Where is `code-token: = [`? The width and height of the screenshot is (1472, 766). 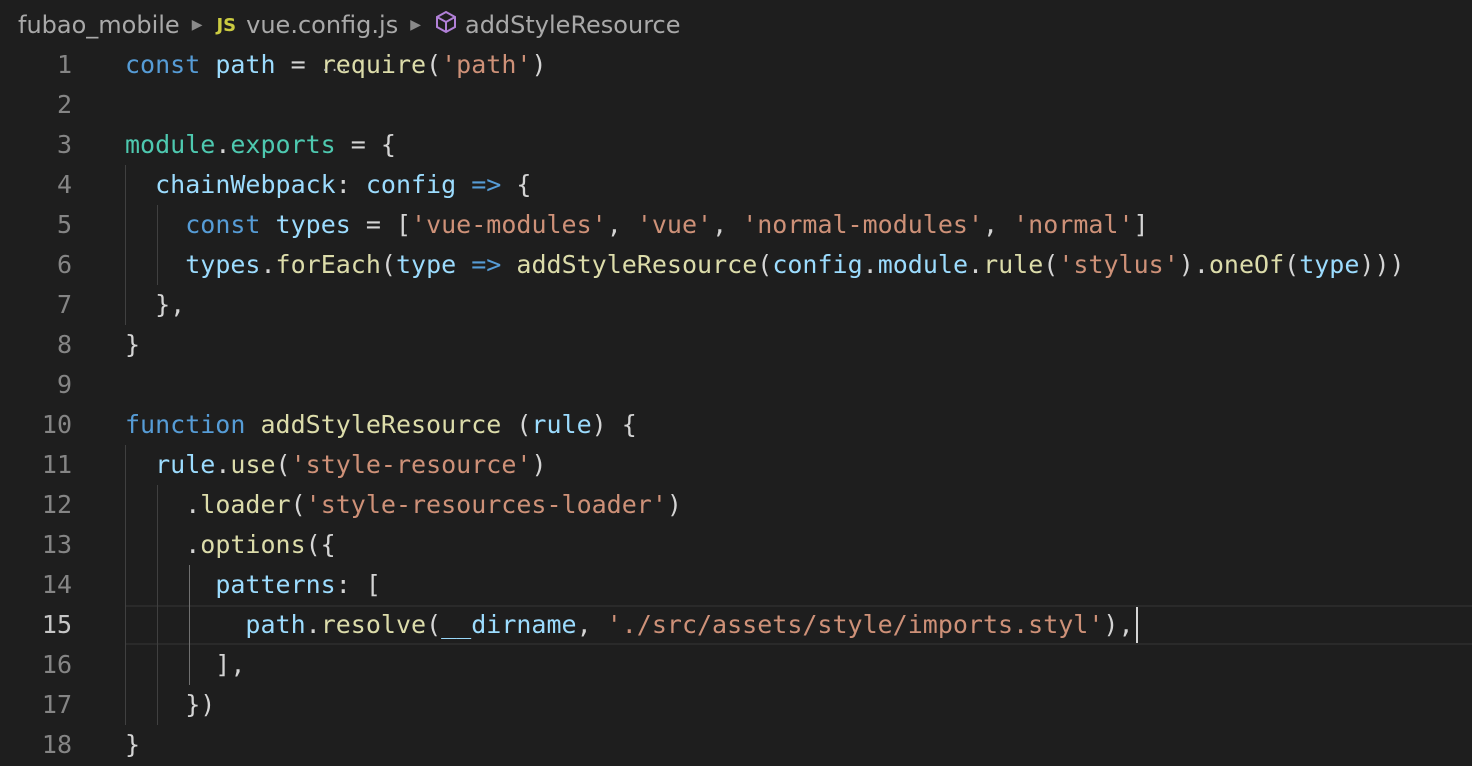
code-token: = [ is located at coordinates (381, 224).